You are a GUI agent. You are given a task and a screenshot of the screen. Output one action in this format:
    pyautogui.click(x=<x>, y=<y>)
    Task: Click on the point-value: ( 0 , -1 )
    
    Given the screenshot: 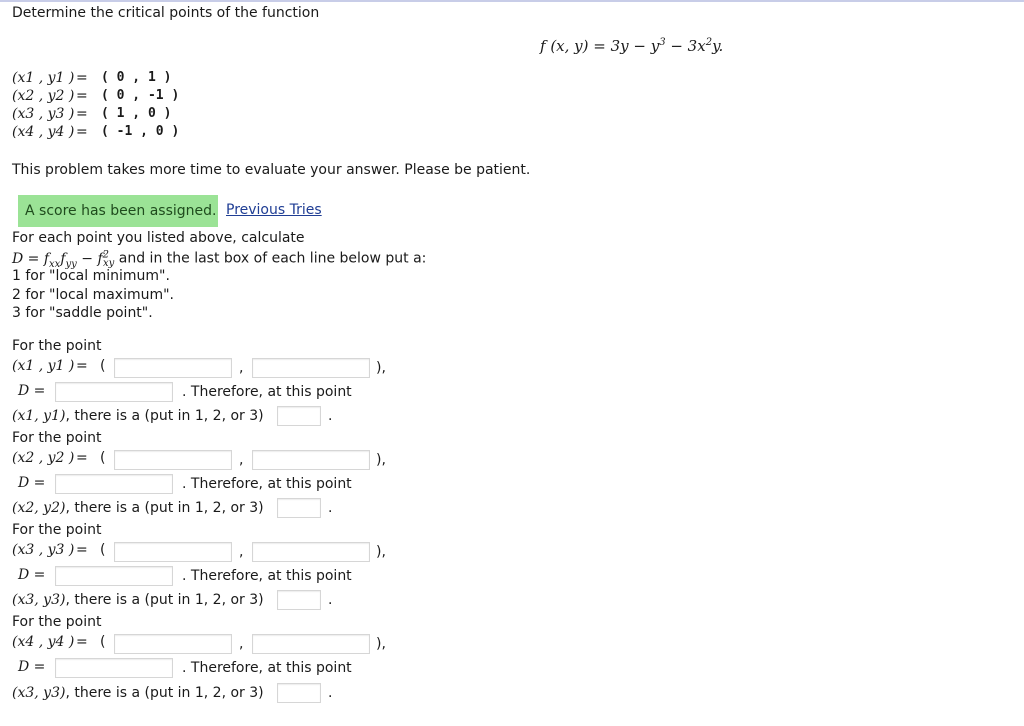 What is the action you would take?
    pyautogui.click(x=140, y=95)
    